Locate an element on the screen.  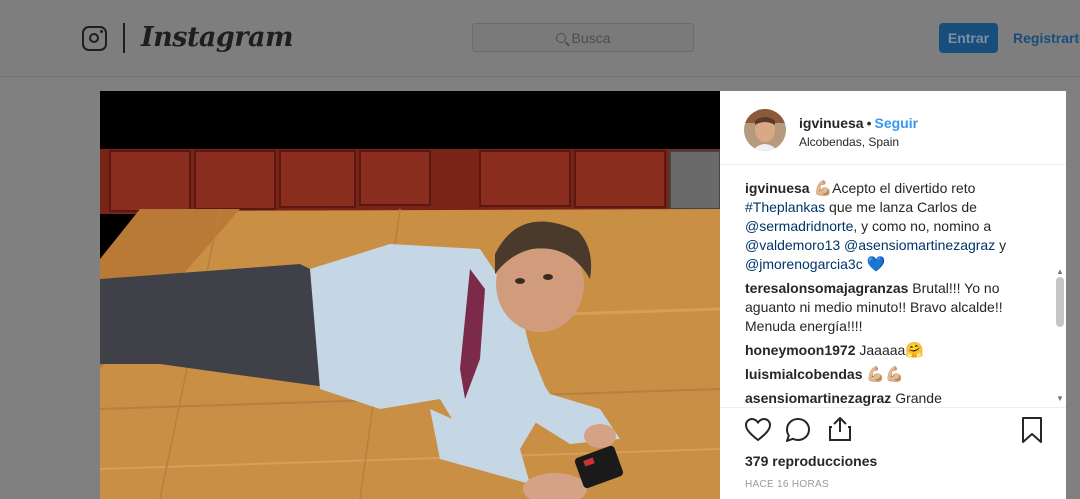
comment-item: honeymoon1972 Jaaaaa🤗 is located at coordinates (896, 350).